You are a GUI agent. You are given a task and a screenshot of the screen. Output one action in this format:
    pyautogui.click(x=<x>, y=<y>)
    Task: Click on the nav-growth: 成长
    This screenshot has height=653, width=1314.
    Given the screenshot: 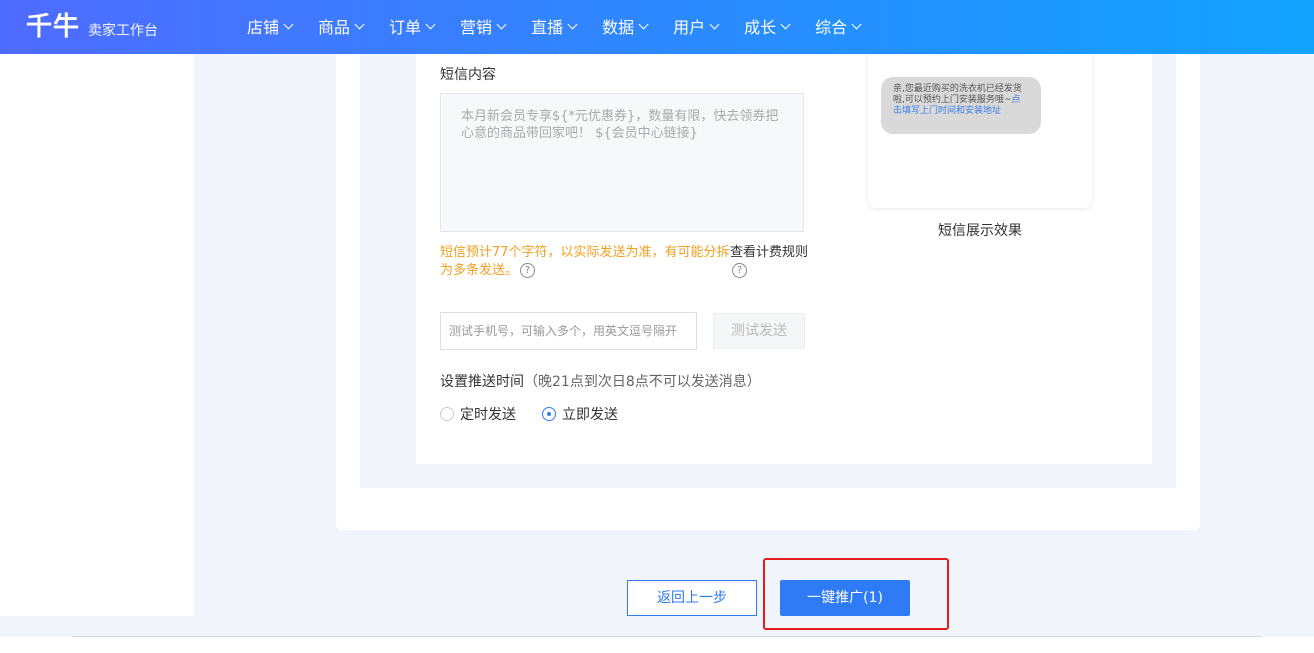 What is the action you would take?
    pyautogui.click(x=767, y=26)
    